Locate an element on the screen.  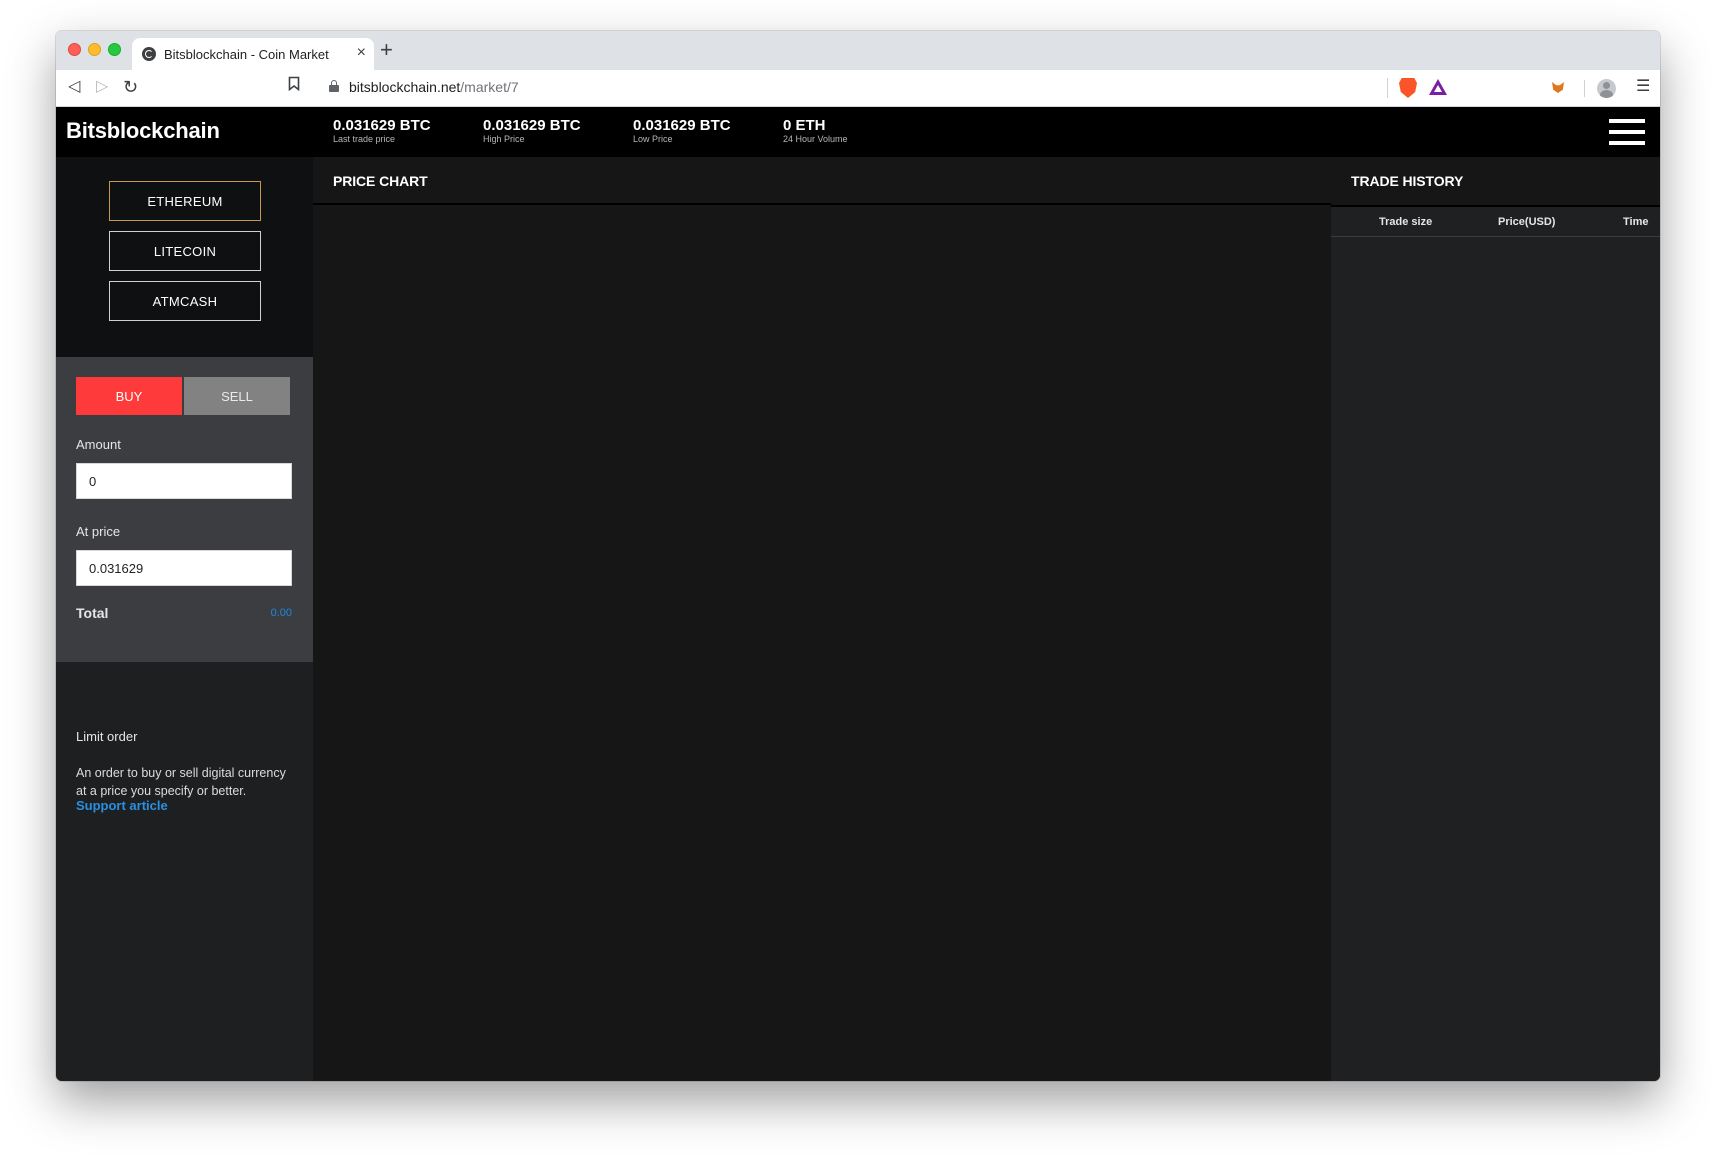
stat-24h-volume: 0 ETH 24 Hour Volume is located at coordinates (815, 131).